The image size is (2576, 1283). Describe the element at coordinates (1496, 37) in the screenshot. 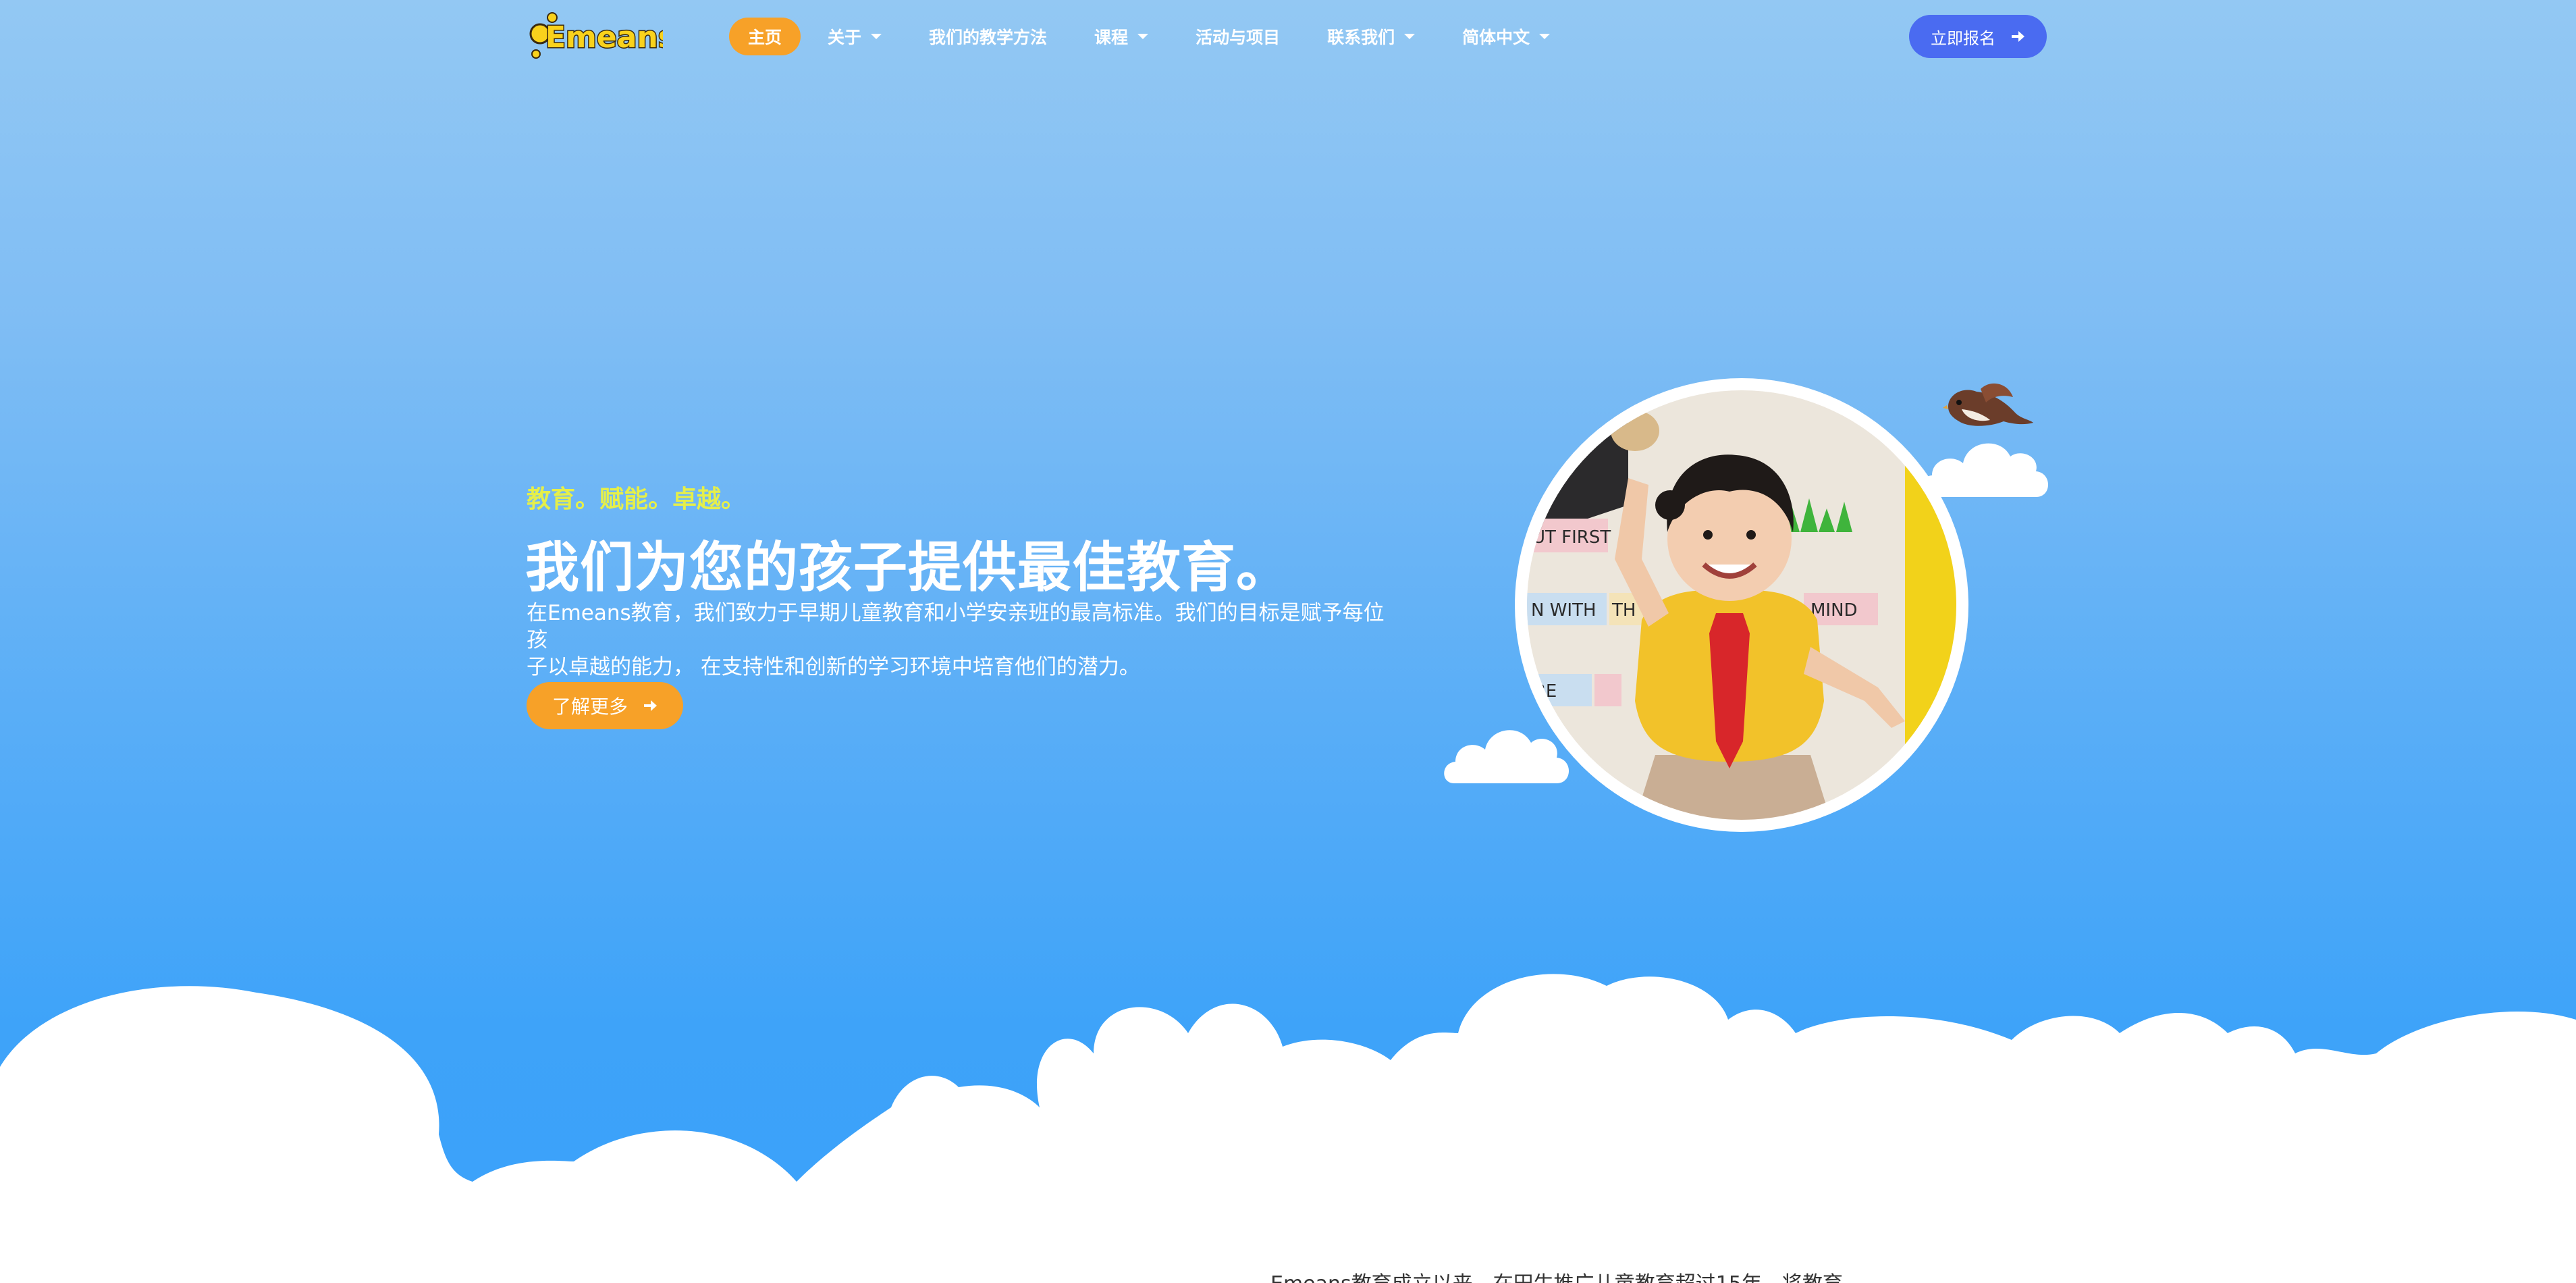

I see `nav-item-label: 简体中文` at that location.